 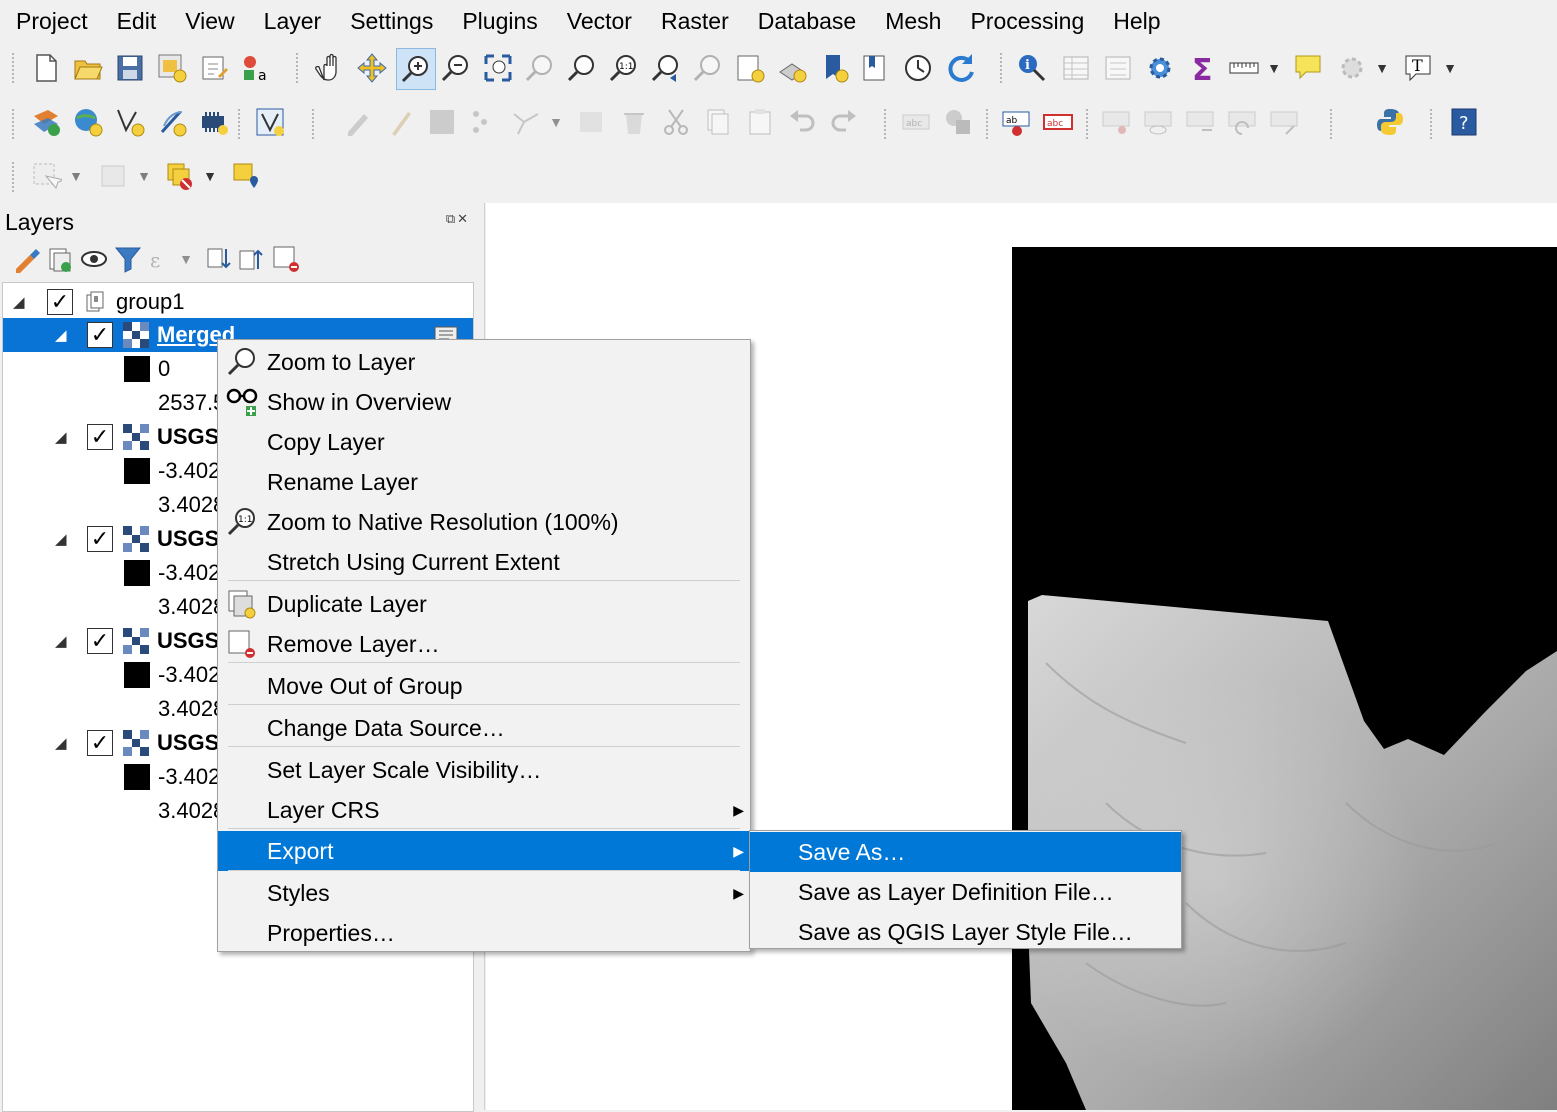 I want to click on zoom-full-icon, so click(x=498, y=68).